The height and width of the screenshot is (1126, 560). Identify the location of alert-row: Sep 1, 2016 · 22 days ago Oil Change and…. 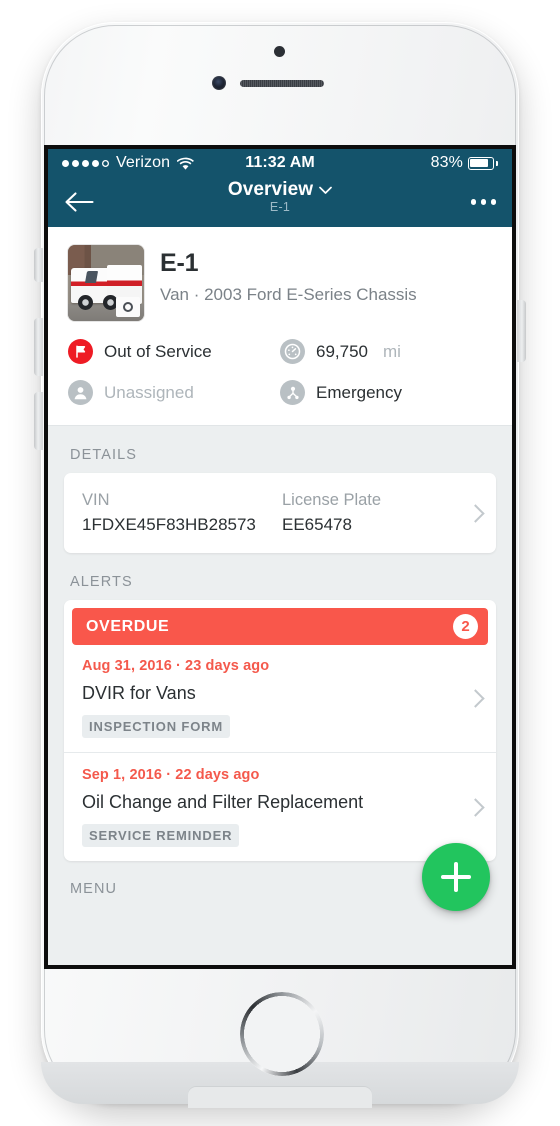
(280, 806).